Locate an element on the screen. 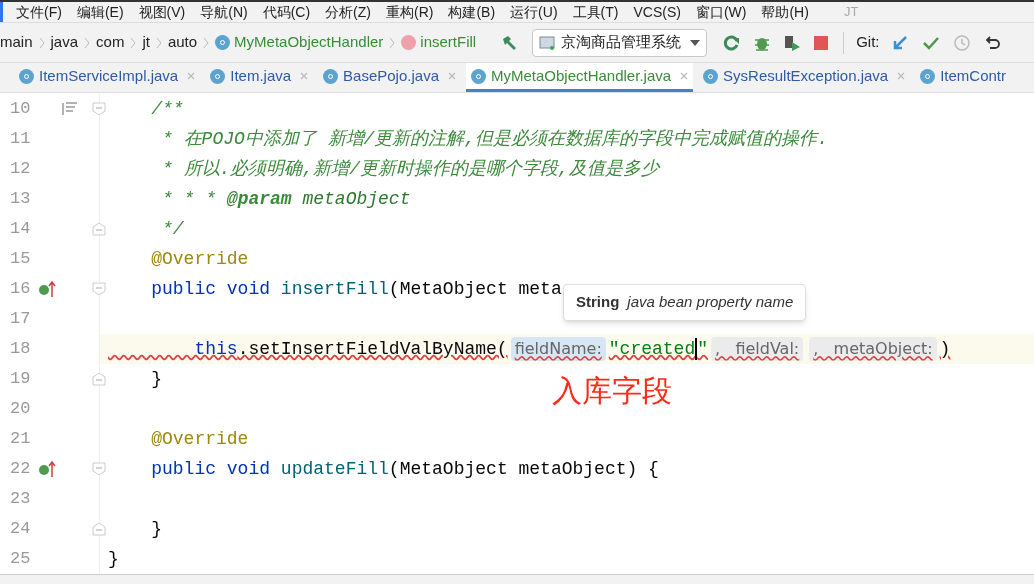 The image size is (1034, 584). window-title: JT is located at coordinates (851, 12).